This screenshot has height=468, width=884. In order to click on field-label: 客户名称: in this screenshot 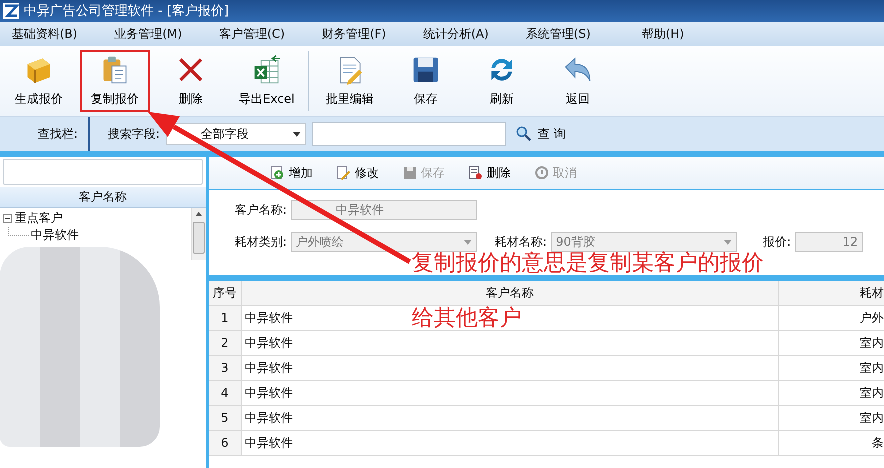, I will do `click(261, 210)`.